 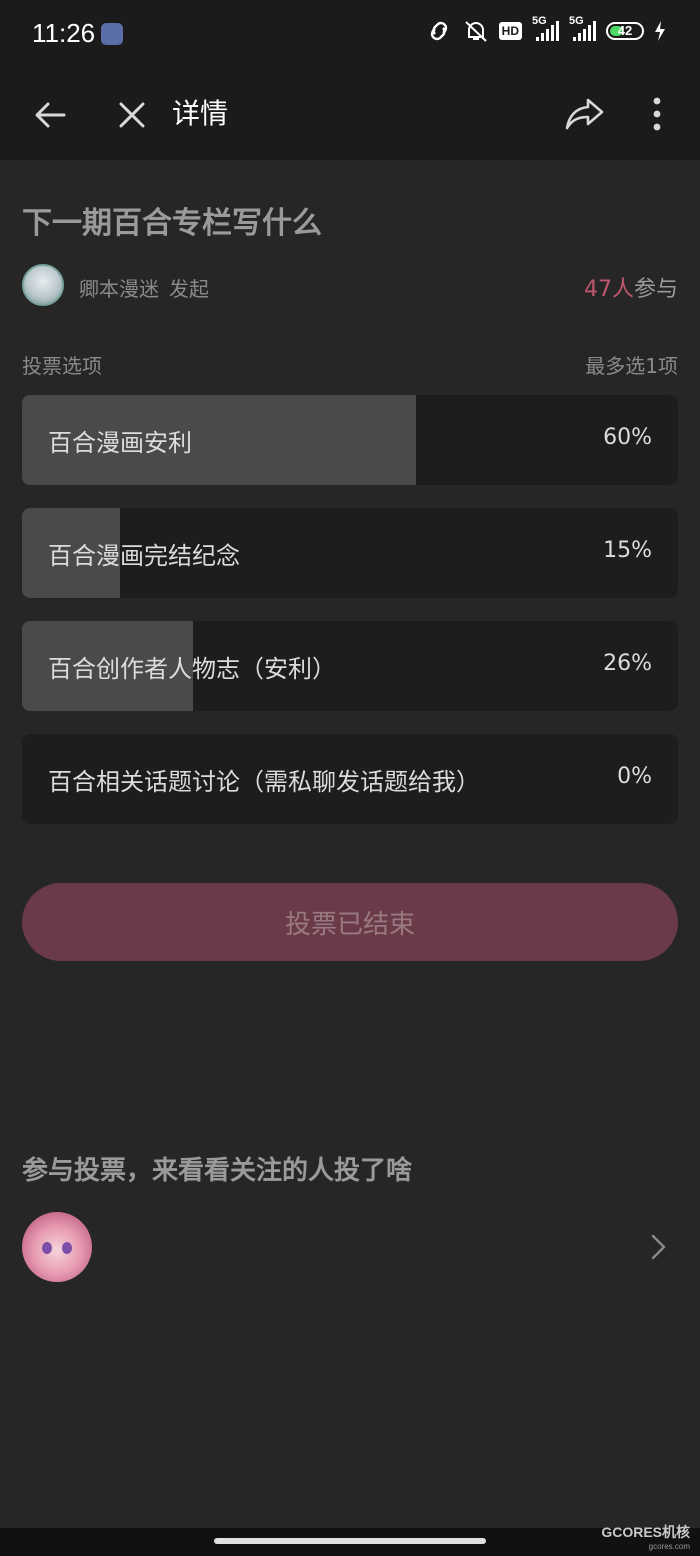 What do you see at coordinates (62, 366) in the screenshot?
I see `options-label: 投票选项` at bounding box center [62, 366].